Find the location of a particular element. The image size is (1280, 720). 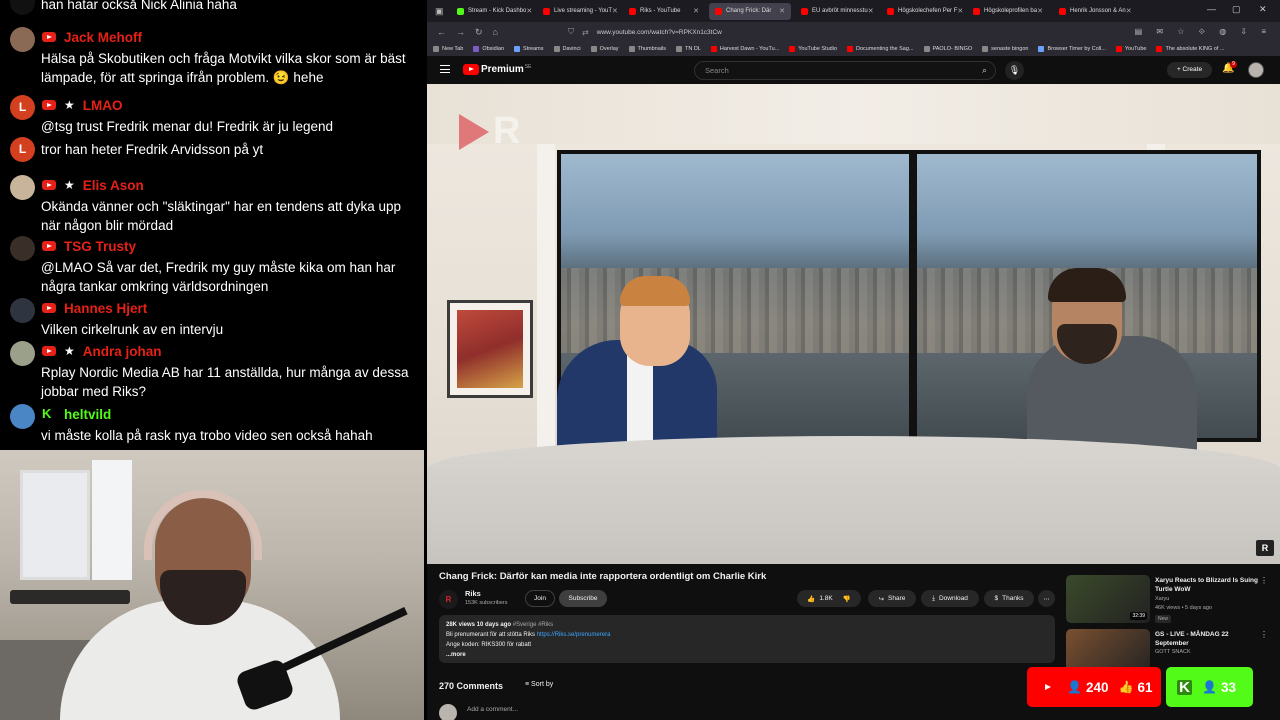

video-thumbnail: 32:39 is located at coordinates (1108, 599).